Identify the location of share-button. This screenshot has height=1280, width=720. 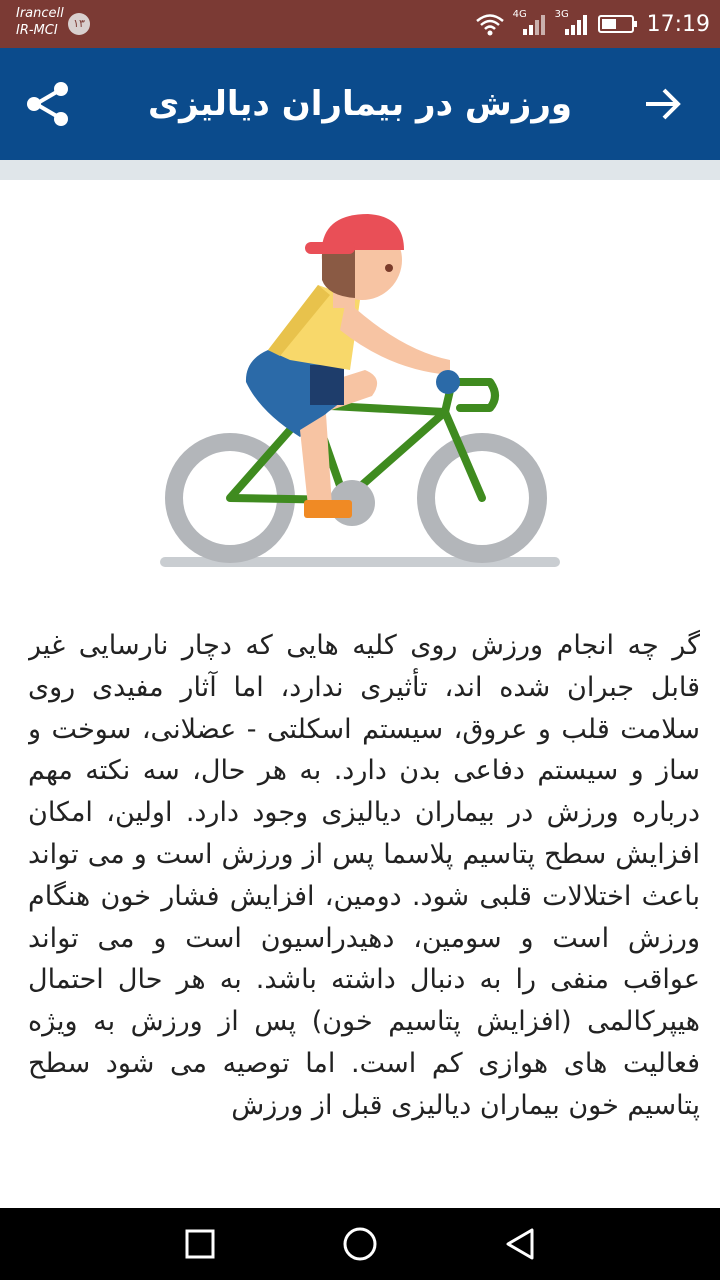
(48, 104).